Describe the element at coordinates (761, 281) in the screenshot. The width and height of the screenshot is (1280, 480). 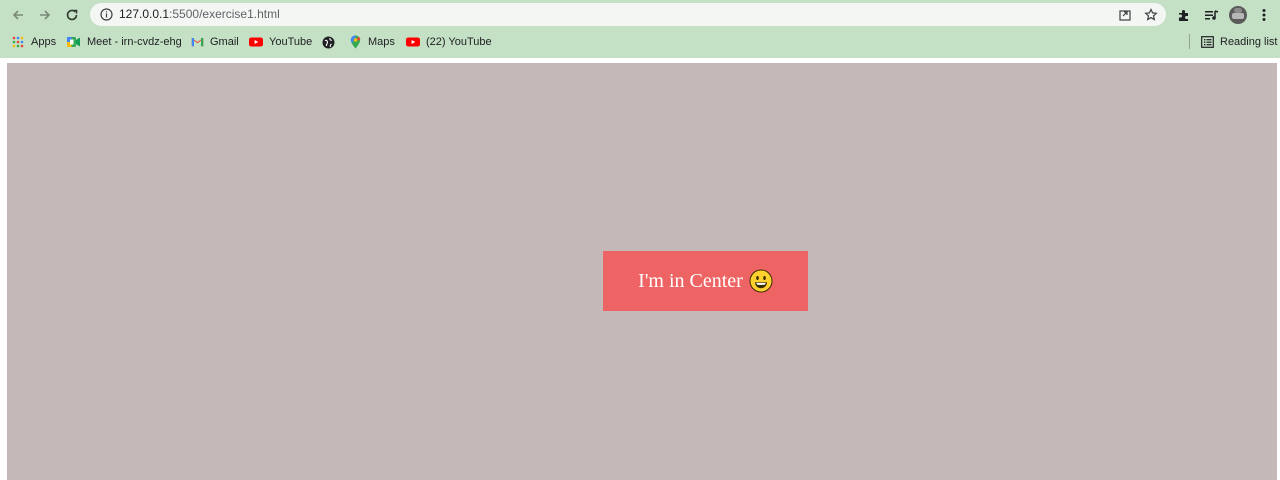
I see `smiling-face-icon` at that location.